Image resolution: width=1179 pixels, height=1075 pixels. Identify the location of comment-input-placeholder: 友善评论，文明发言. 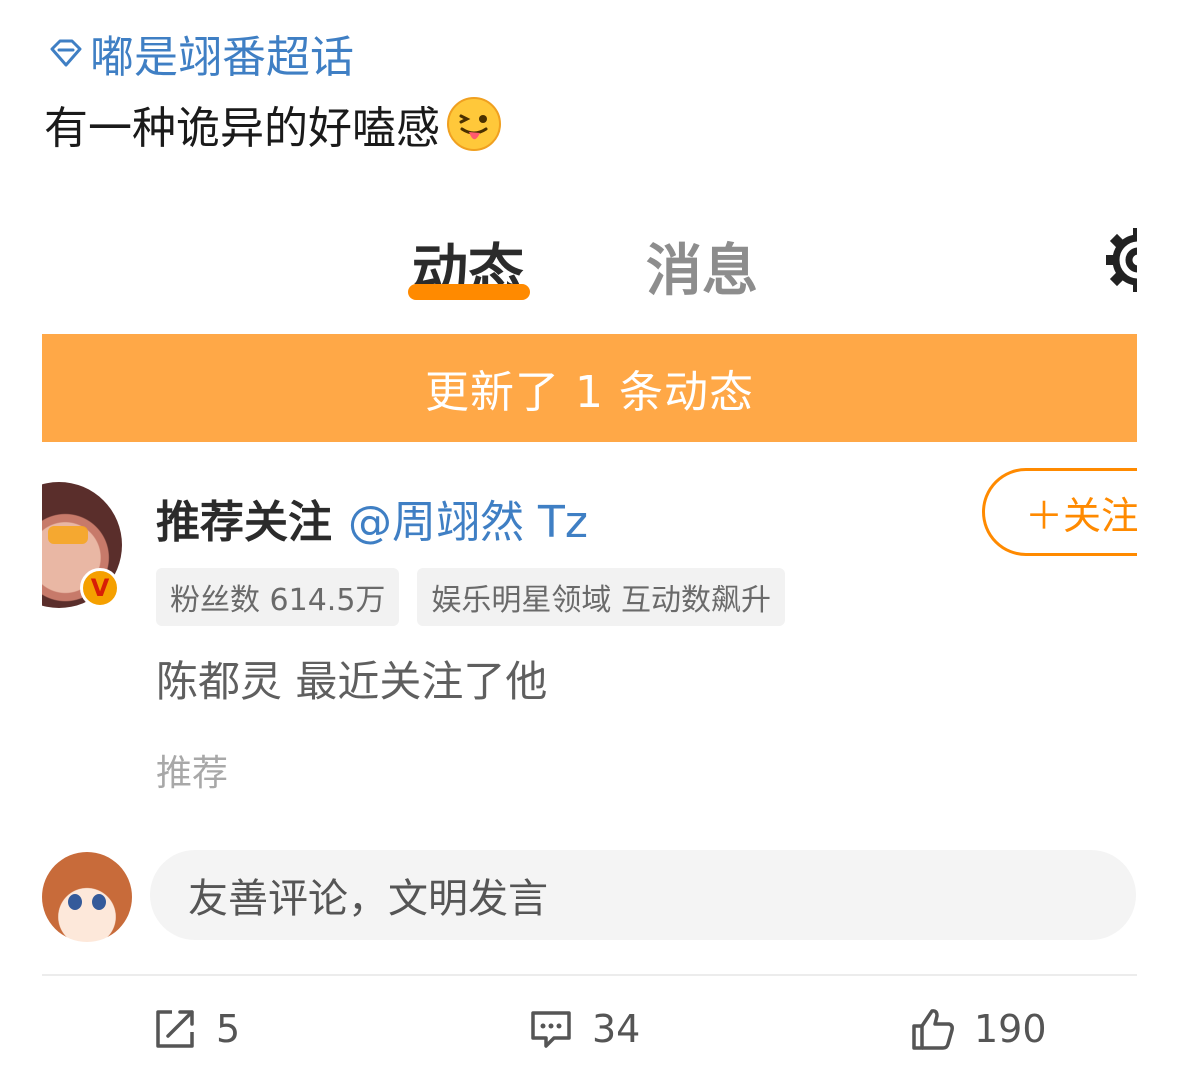
(368, 899).